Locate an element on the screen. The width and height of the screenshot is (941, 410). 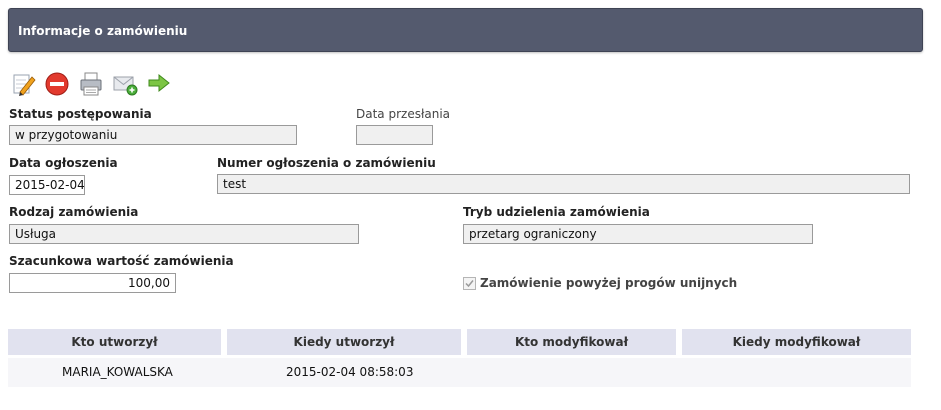
rodzaj-label: Rodzaj zamówienia is located at coordinates (74, 212).